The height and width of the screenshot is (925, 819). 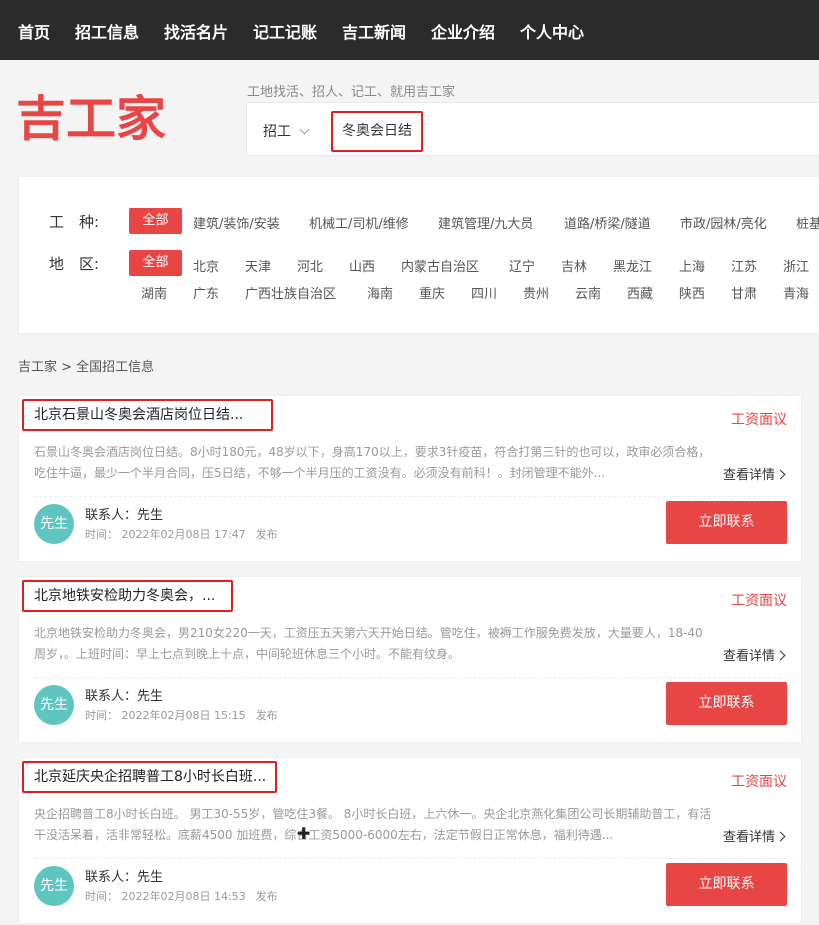 What do you see at coordinates (374, 31) in the screenshot?
I see `nav-news: 吉工新闻` at bounding box center [374, 31].